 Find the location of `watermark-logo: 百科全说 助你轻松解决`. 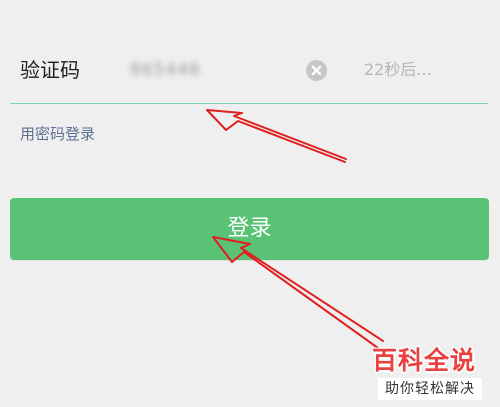

watermark-logo: 百科全说 助你轻松解决 is located at coordinates (426, 373).